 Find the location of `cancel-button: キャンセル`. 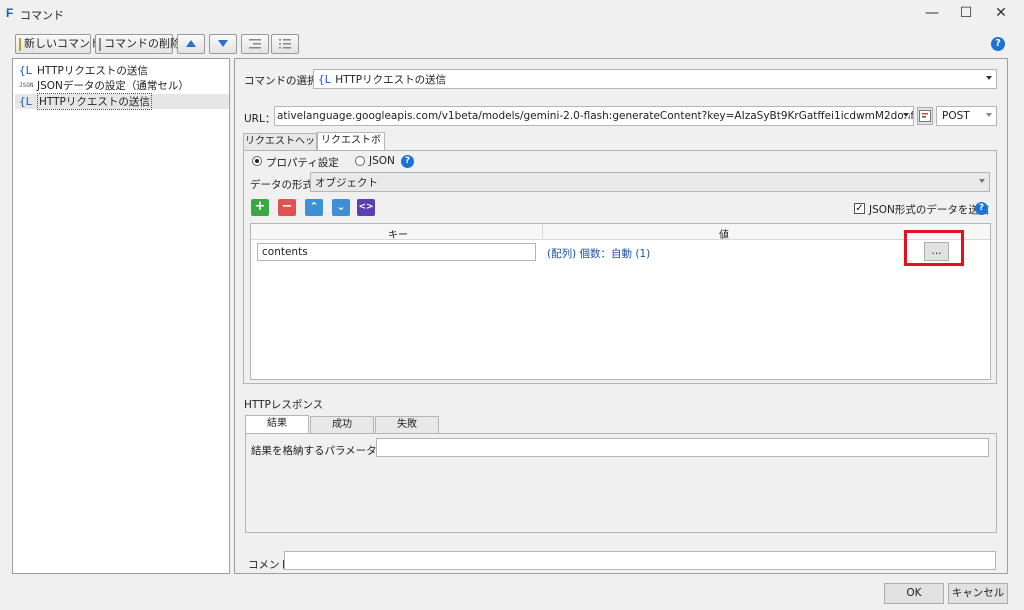

cancel-button: キャンセル is located at coordinates (978, 593).